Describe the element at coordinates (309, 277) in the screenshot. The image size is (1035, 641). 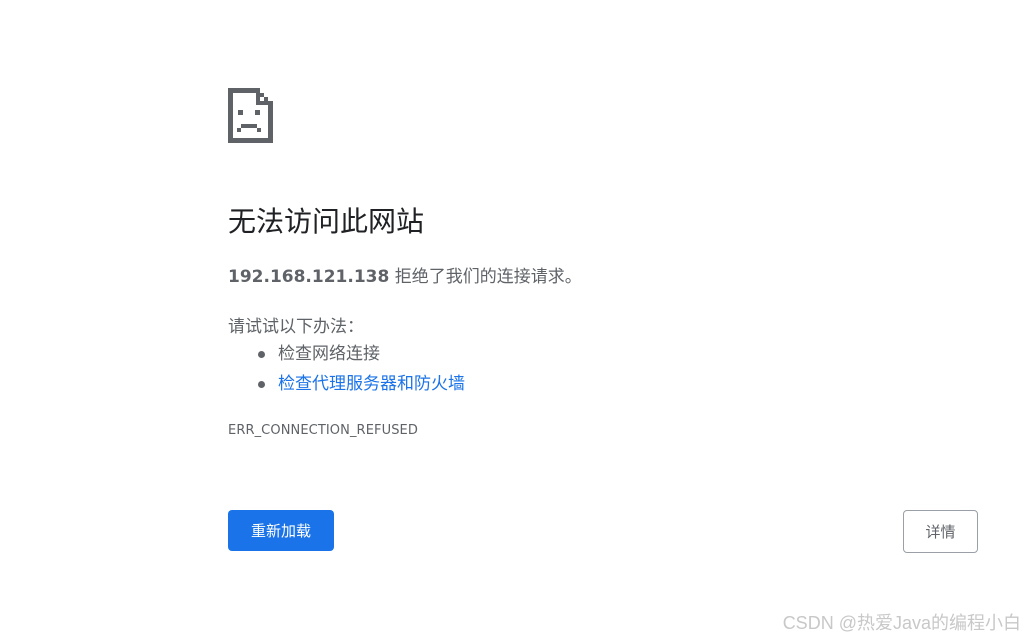
I see `host-address: 192.168.121.138` at that location.